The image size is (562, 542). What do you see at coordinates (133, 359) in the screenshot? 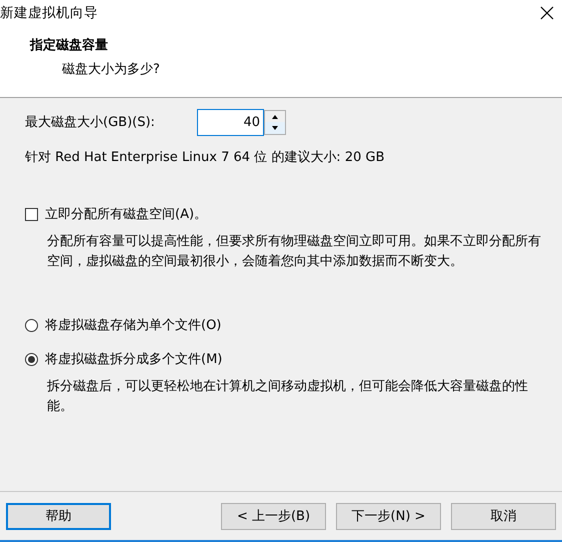
I see `option-label: 将虚拟磁盘拆分成多个文件(M)` at bounding box center [133, 359].